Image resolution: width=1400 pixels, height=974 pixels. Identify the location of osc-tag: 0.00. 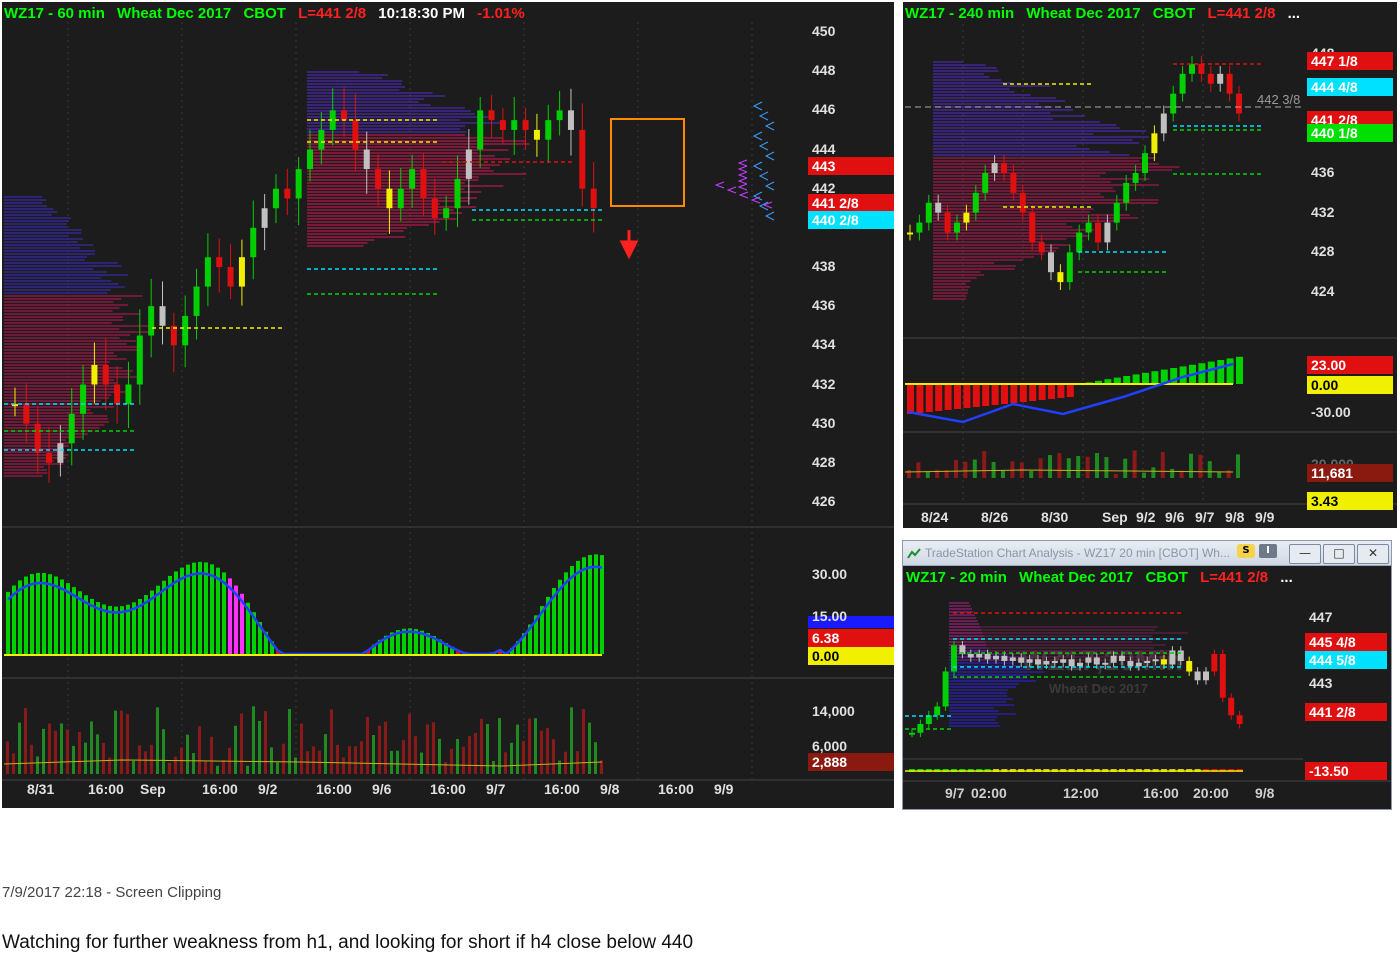
(1350, 385).